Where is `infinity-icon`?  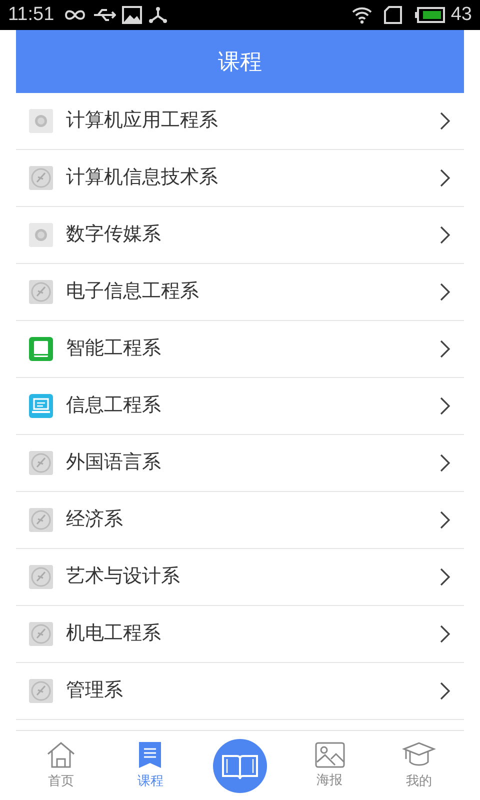 infinity-icon is located at coordinates (75, 15).